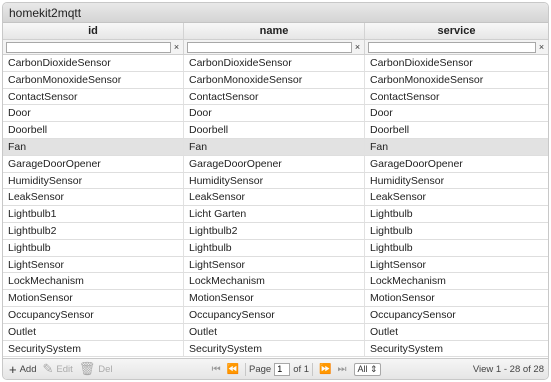 The width and height of the screenshot is (551, 382). What do you see at coordinates (93, 247) in the screenshot?
I see `cell-id: Lightbulb` at bounding box center [93, 247].